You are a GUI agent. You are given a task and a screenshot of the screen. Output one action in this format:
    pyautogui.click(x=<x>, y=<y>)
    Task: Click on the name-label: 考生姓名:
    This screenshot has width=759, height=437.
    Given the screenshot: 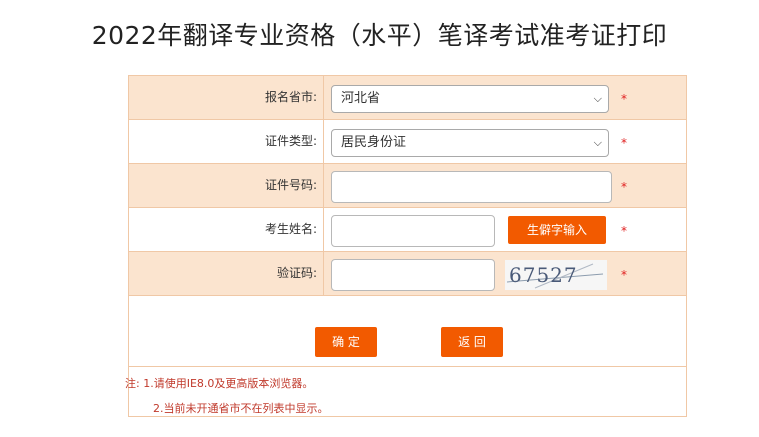 What is the action you would take?
    pyautogui.click(x=226, y=229)
    